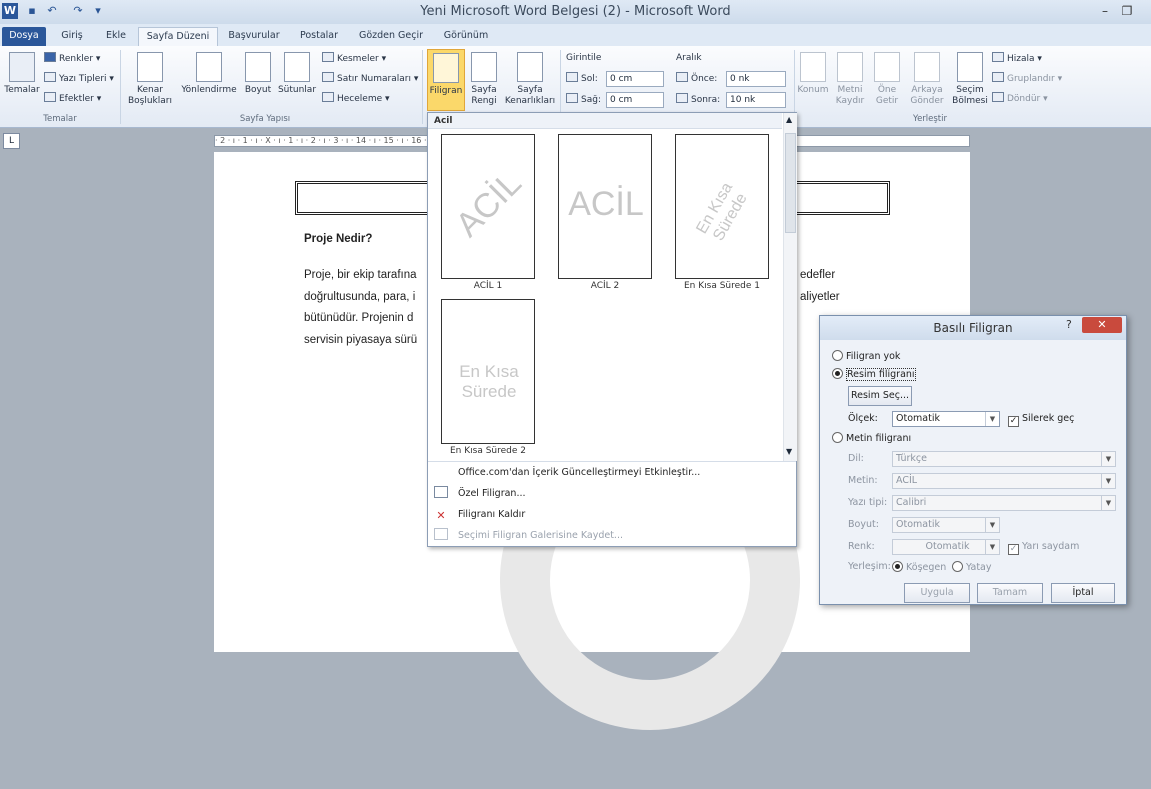 The image size is (1151, 789). What do you see at coordinates (530, 79) in the screenshot?
I see `sayfa-kenarliklari-button: Sayfa Kenarlıkları` at bounding box center [530, 79].